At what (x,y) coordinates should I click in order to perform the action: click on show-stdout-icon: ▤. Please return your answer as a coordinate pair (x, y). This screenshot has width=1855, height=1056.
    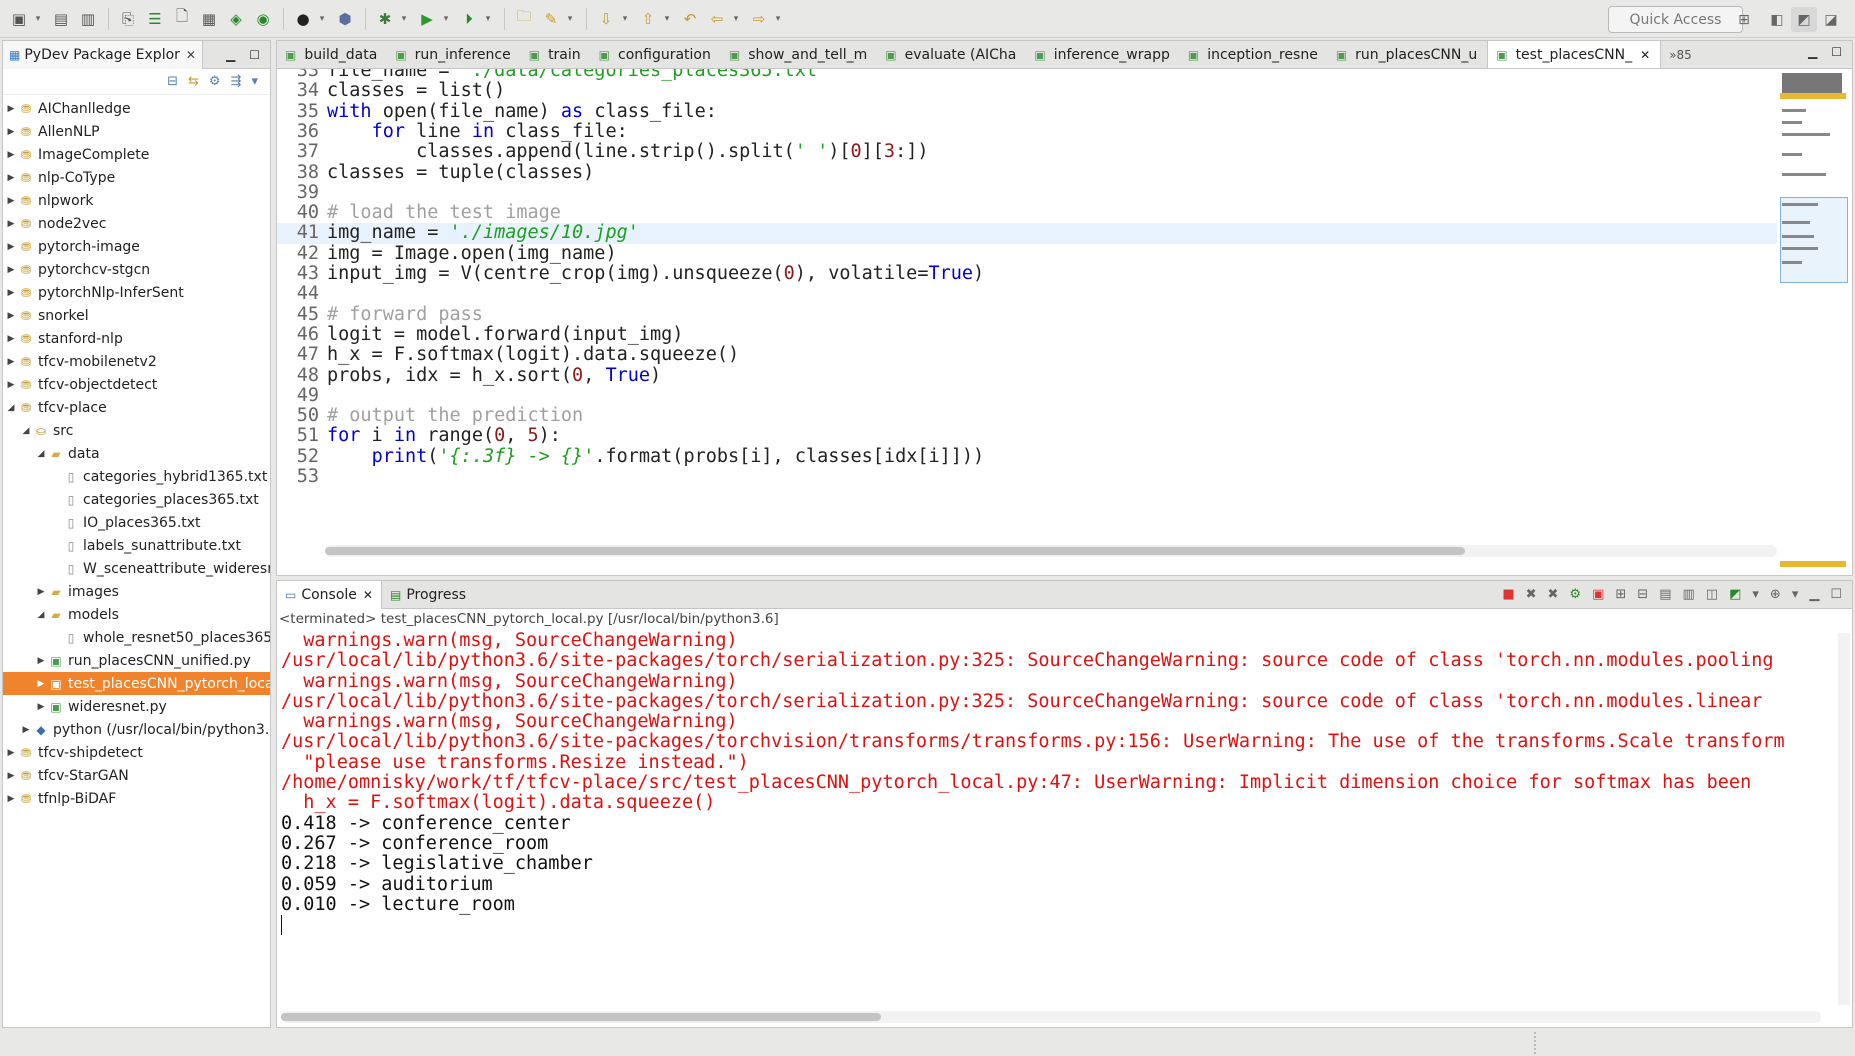
    Looking at the image, I should click on (1665, 594).